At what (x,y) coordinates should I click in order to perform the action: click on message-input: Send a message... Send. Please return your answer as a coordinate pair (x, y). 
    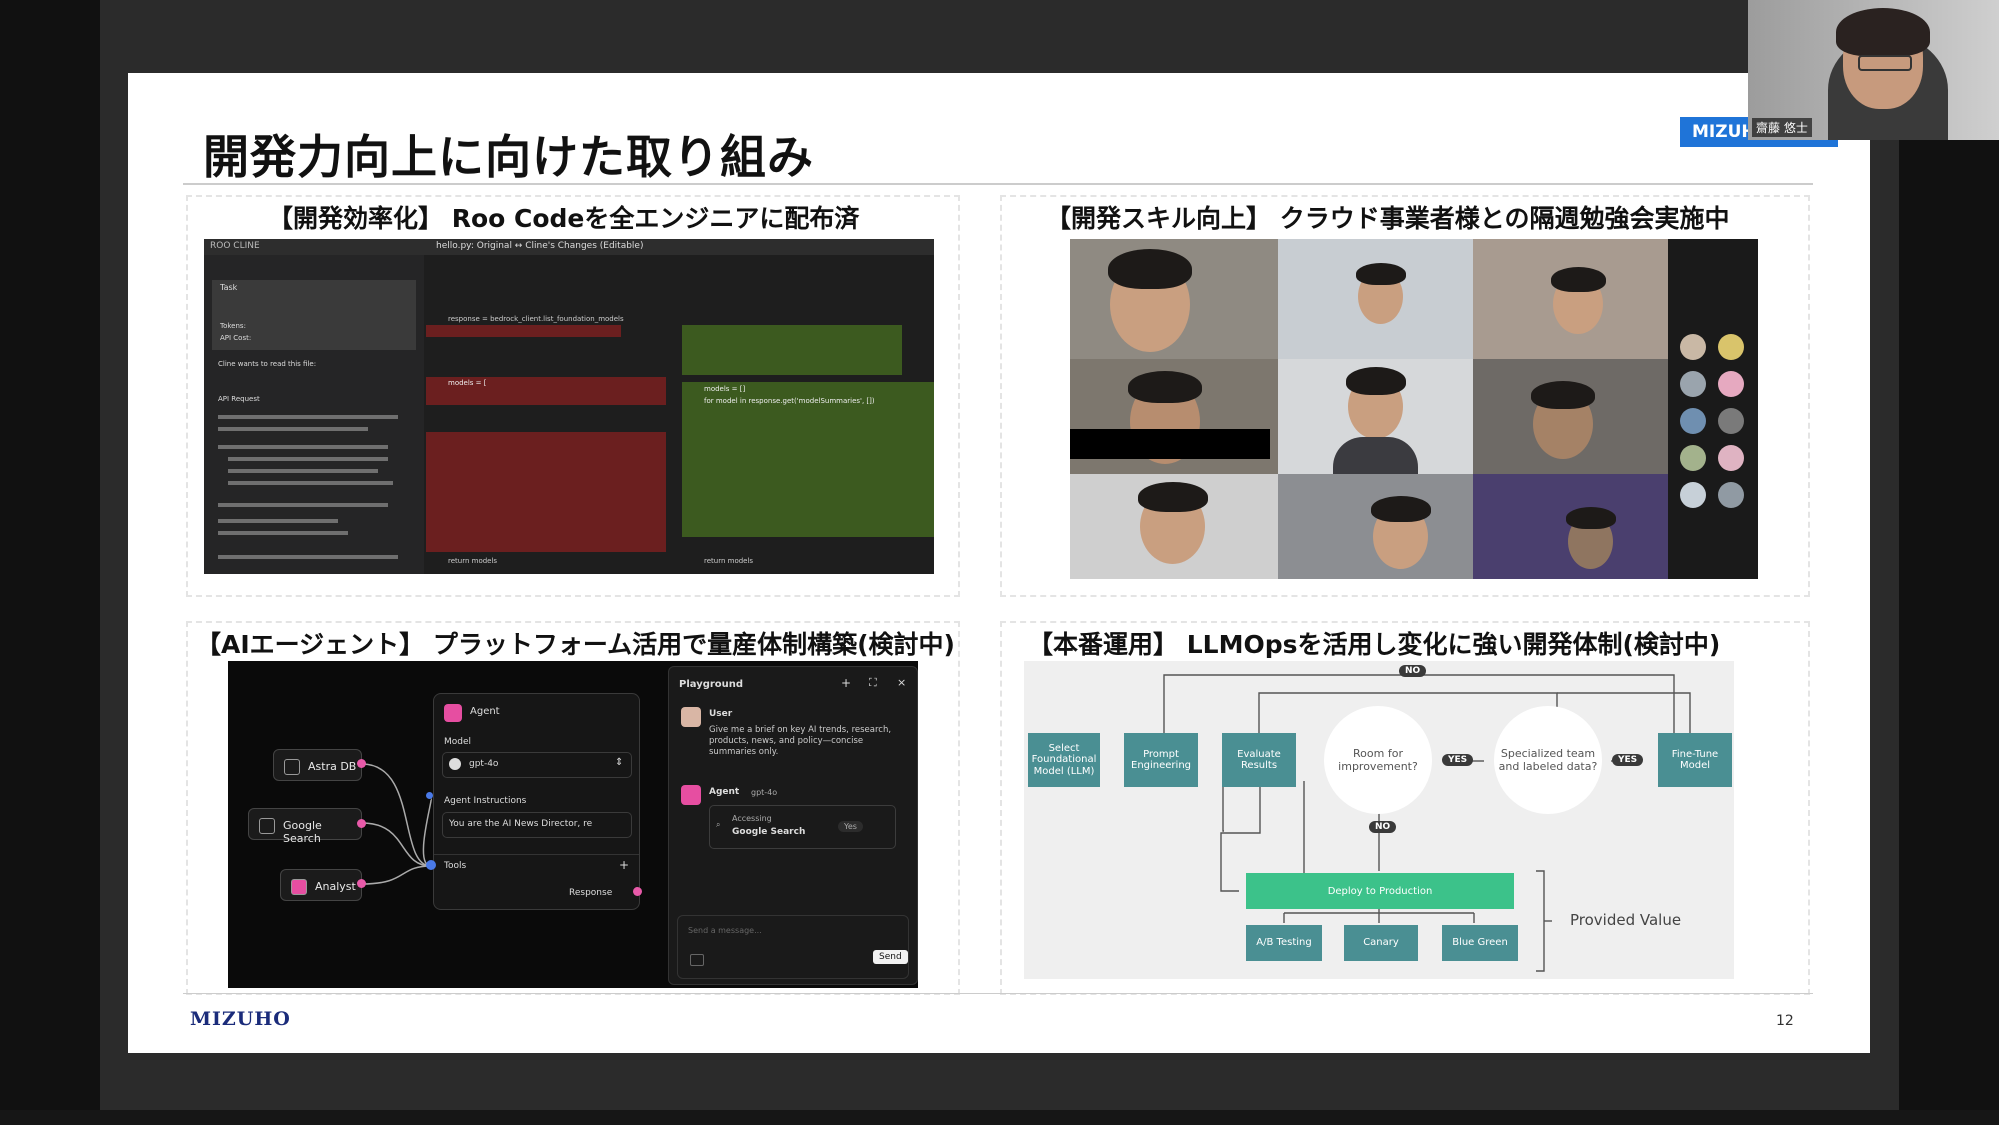
    Looking at the image, I should click on (793, 947).